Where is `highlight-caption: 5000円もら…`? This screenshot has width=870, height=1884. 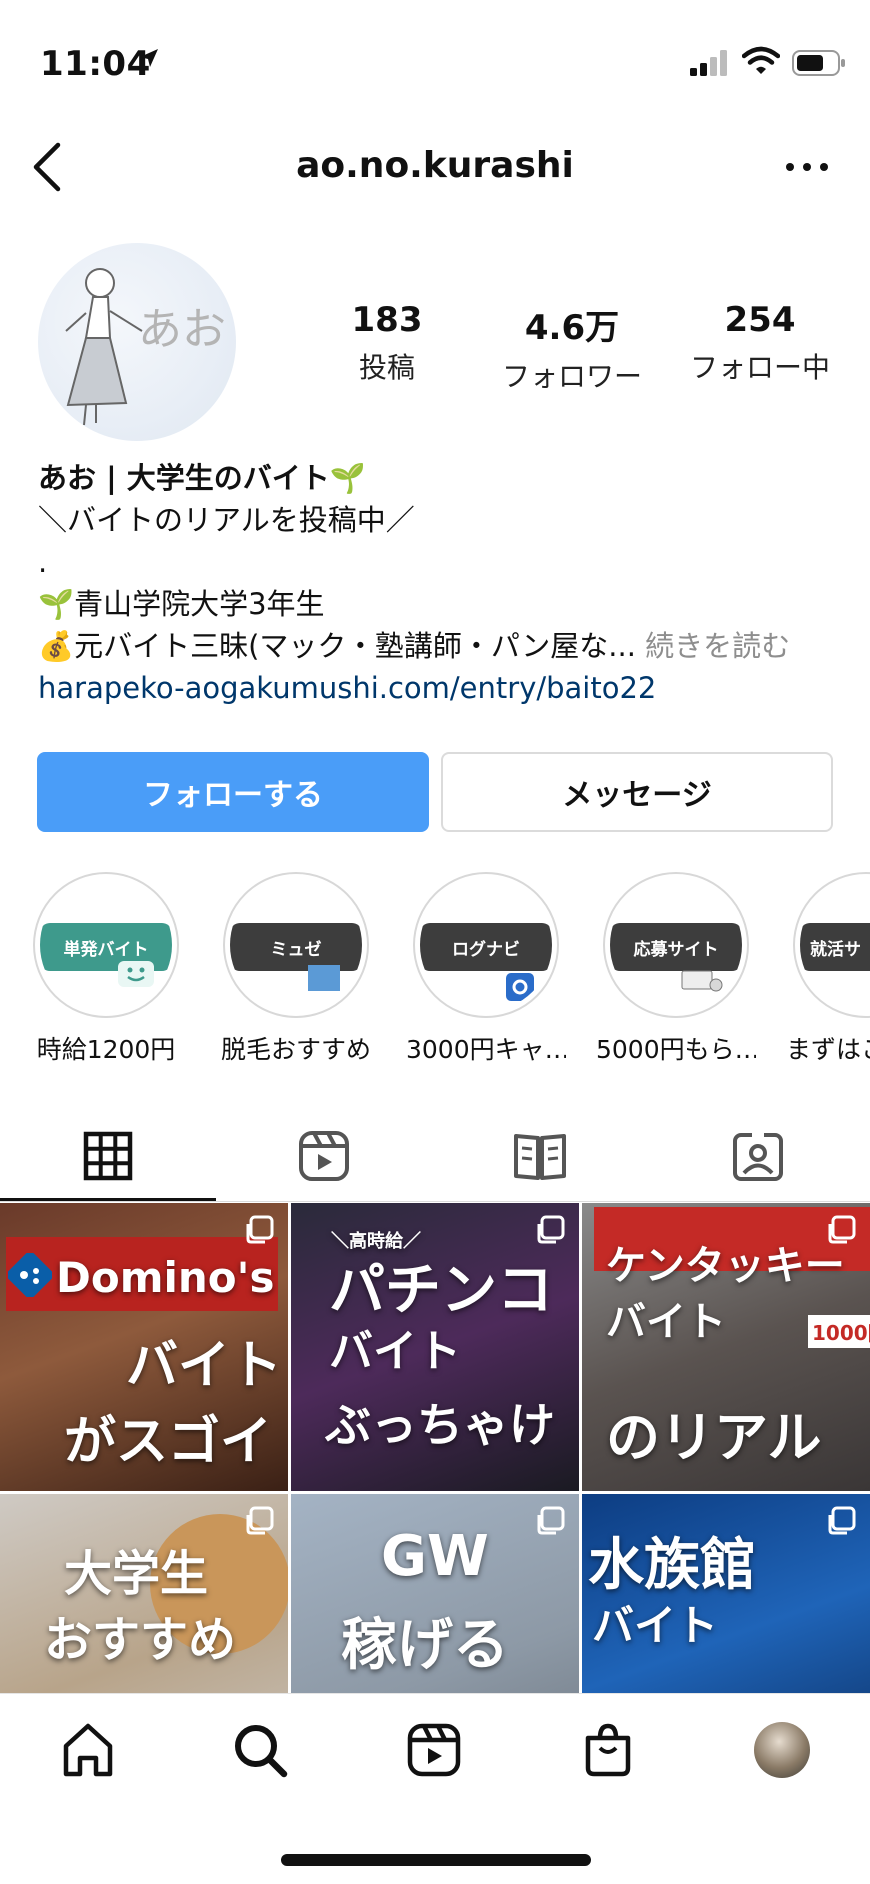
highlight-caption: 5000円もら… is located at coordinates (676, 1049).